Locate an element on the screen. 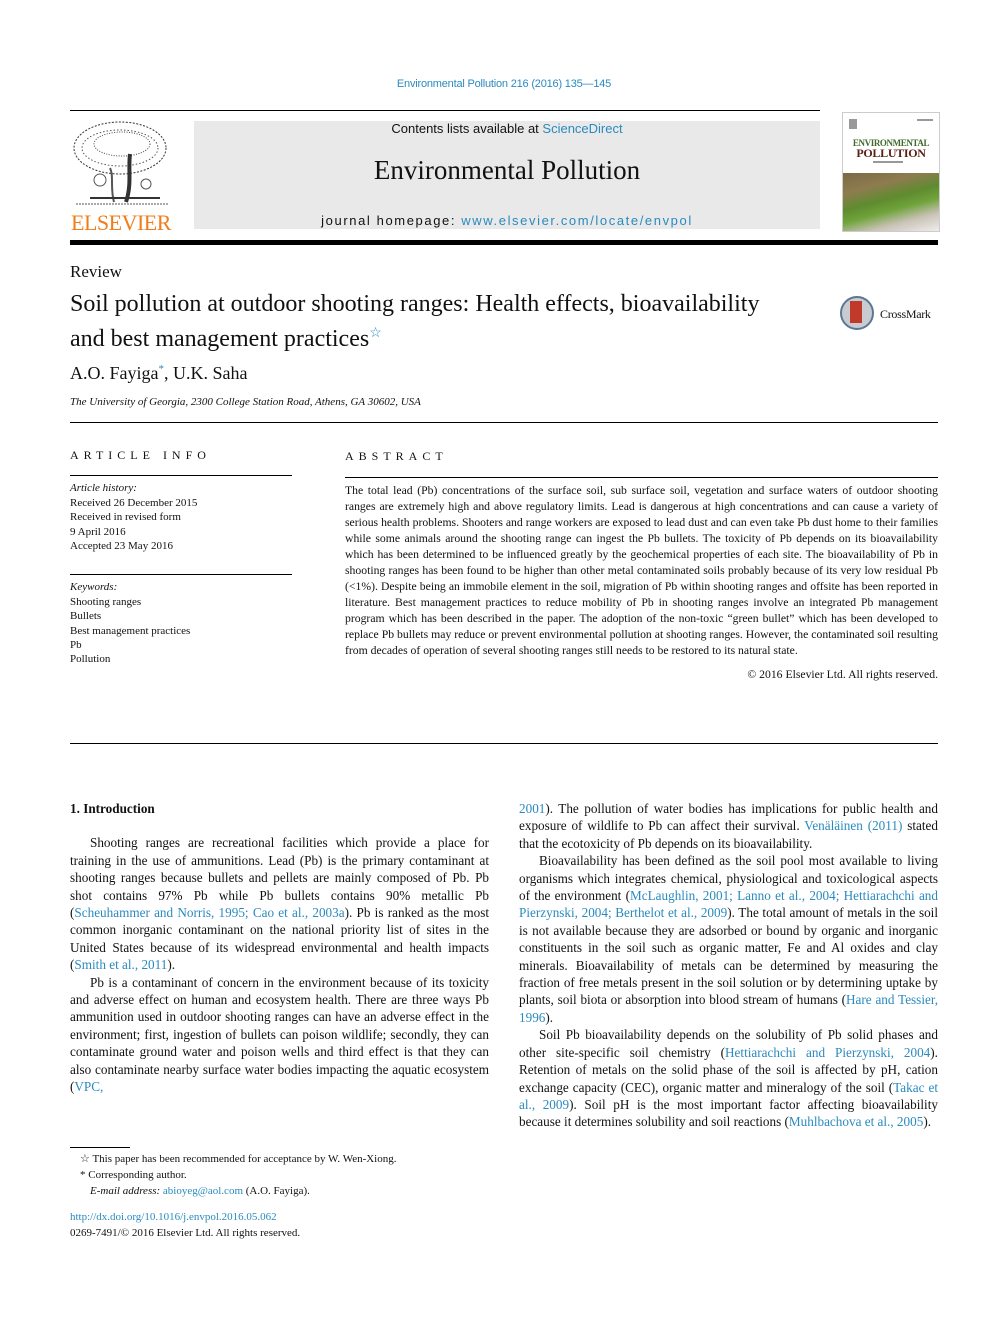 Image resolution: width=992 pixels, height=1323 pixels. title-block-rule is located at coordinates (504, 422).